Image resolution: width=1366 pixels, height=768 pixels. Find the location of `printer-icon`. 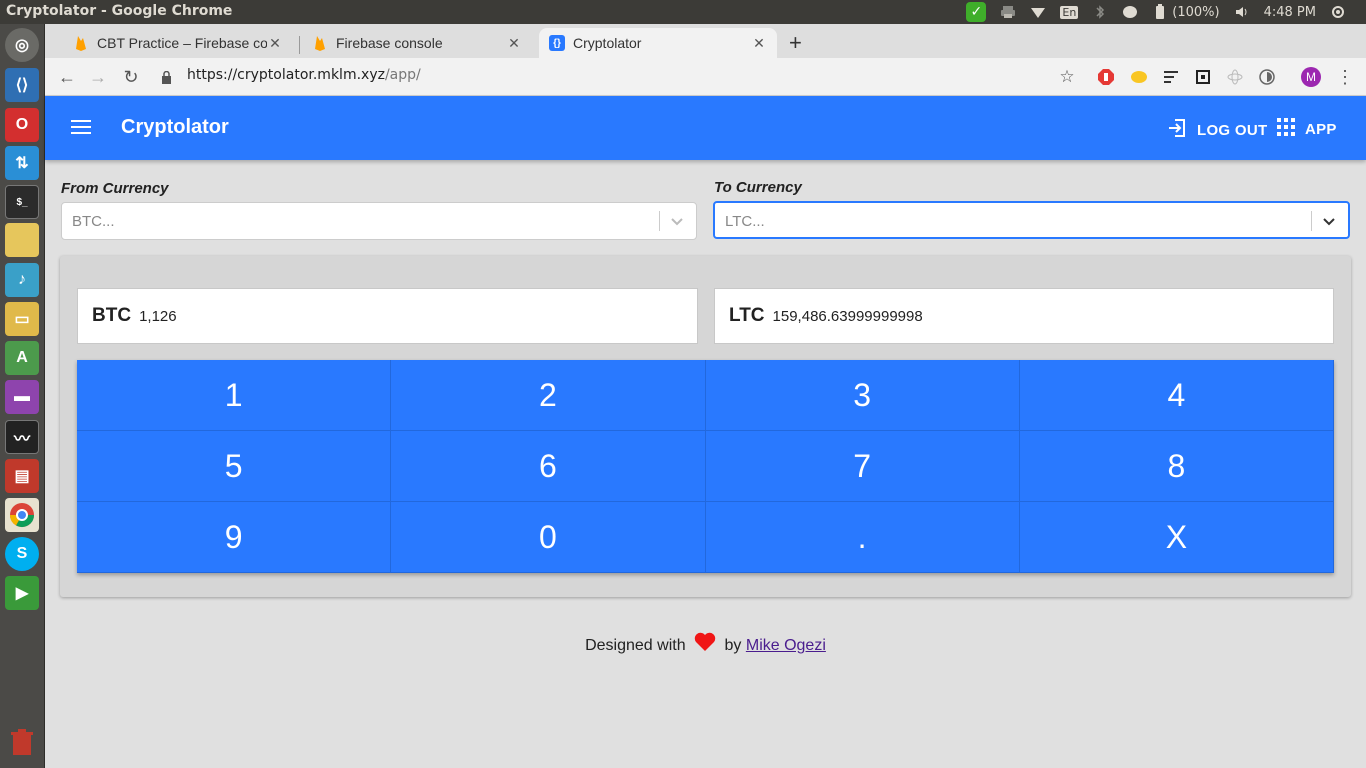

printer-icon is located at coordinates (1008, 12).